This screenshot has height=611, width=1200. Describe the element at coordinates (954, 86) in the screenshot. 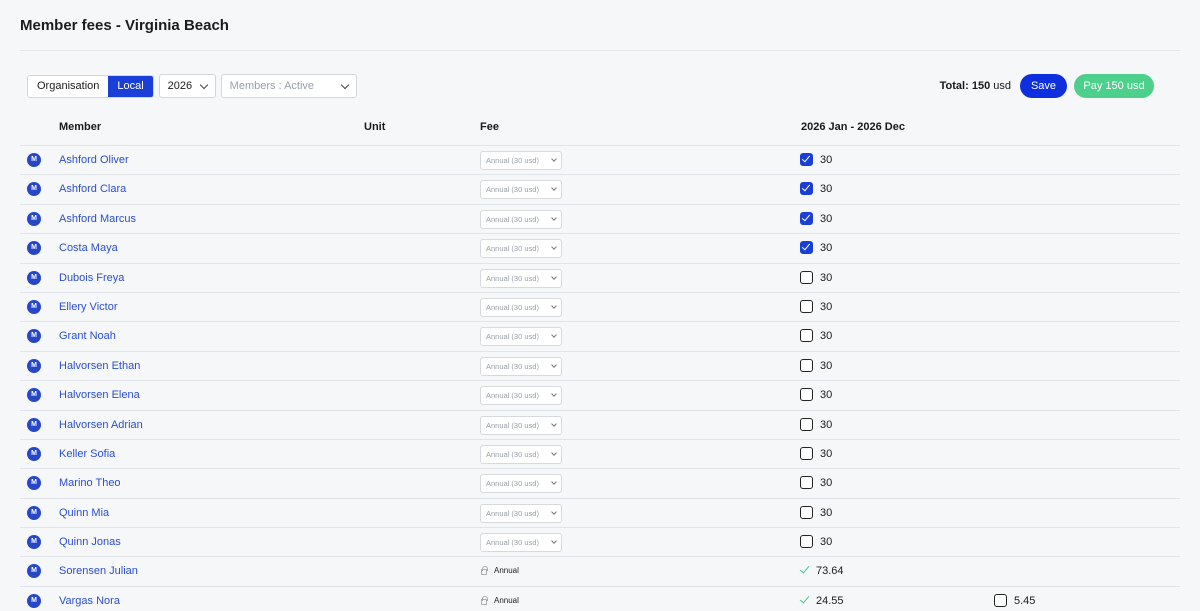

I see `total-label: Total:` at that location.